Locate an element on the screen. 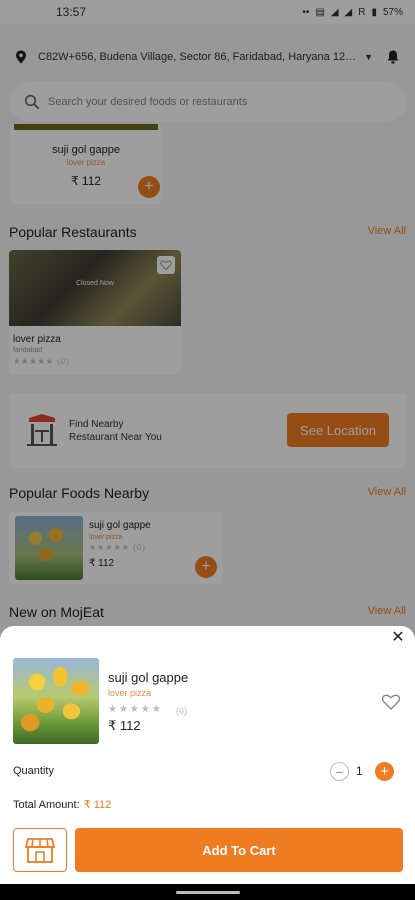 The image size is (415, 900). add-to-cart-button: Add To Cart is located at coordinates (239, 850).